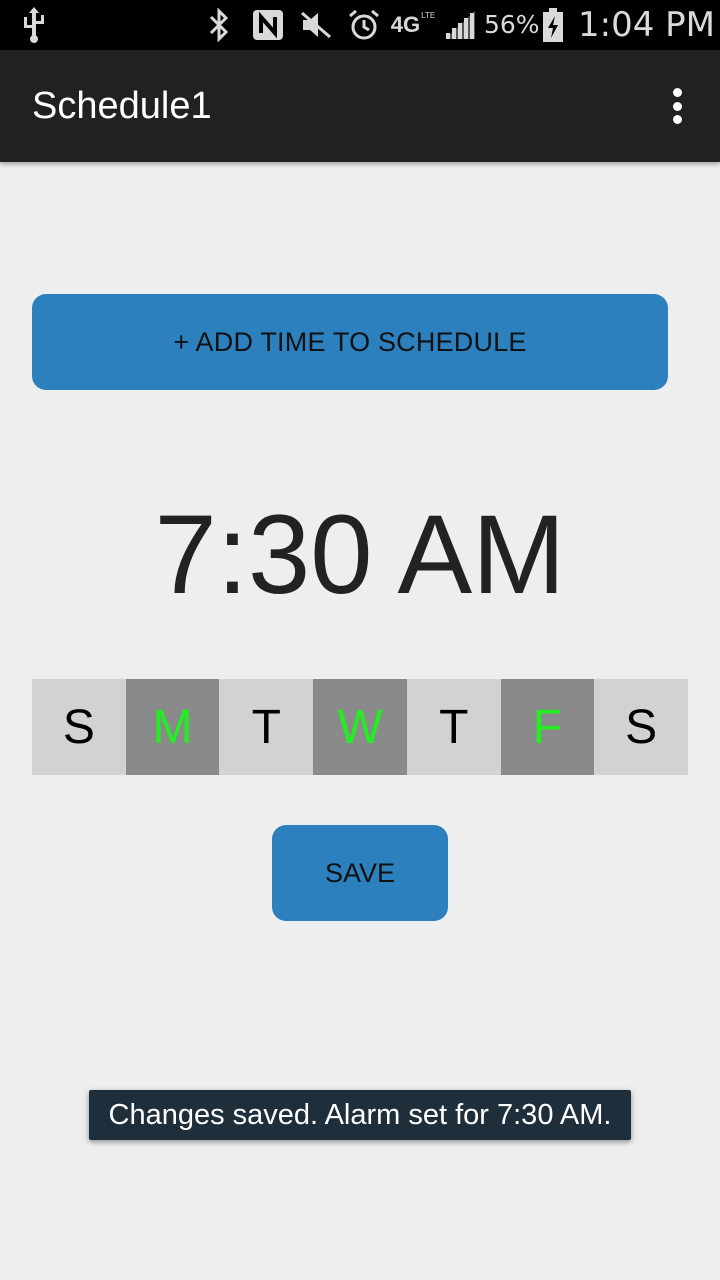 The width and height of the screenshot is (720, 1280). What do you see at coordinates (547, 727) in the screenshot?
I see `day-toggle-friday: F` at bounding box center [547, 727].